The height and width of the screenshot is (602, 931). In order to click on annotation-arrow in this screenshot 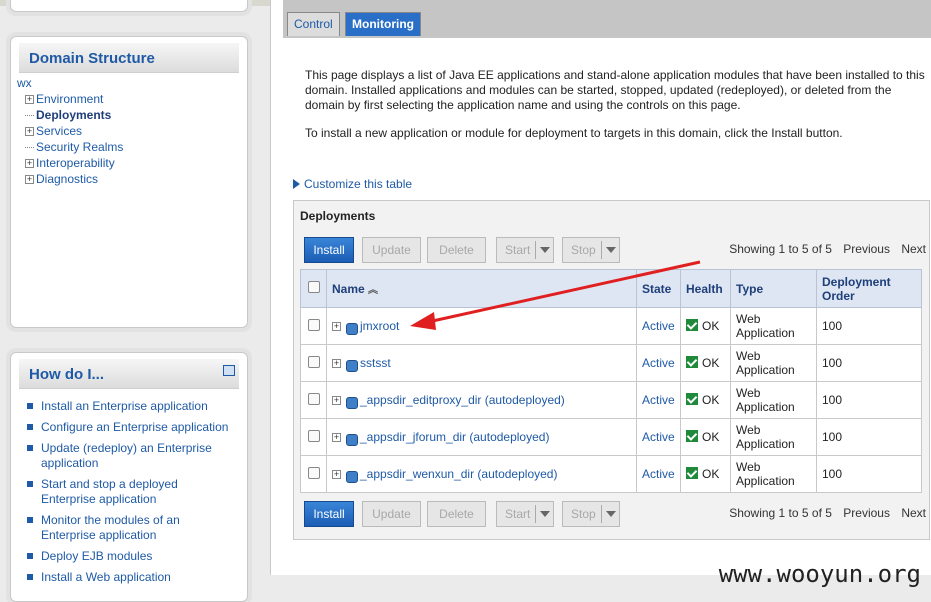, I will do `click(555, 295)`.